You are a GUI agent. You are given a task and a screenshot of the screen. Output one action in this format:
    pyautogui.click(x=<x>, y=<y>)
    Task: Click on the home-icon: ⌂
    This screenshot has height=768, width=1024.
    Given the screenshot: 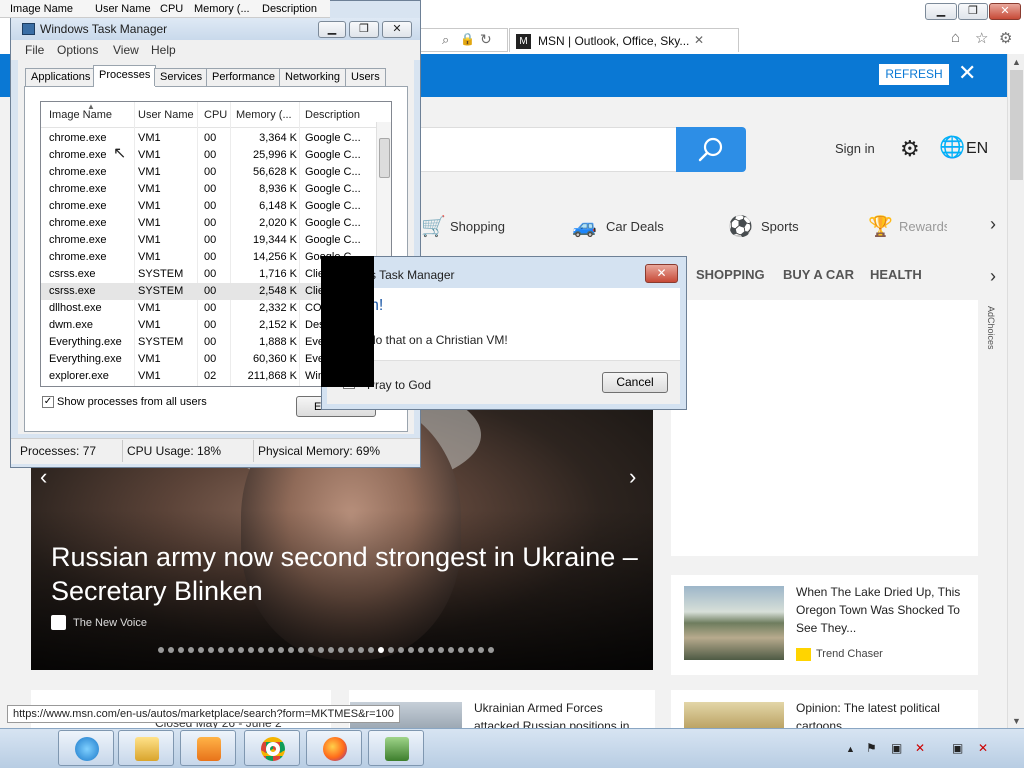 What is the action you would take?
    pyautogui.click(x=955, y=37)
    